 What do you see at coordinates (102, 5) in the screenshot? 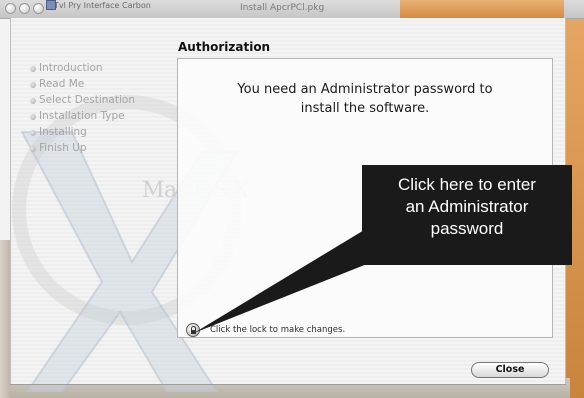
I see `background-window-title: Tvl Pry Interface Carbon` at bounding box center [102, 5].